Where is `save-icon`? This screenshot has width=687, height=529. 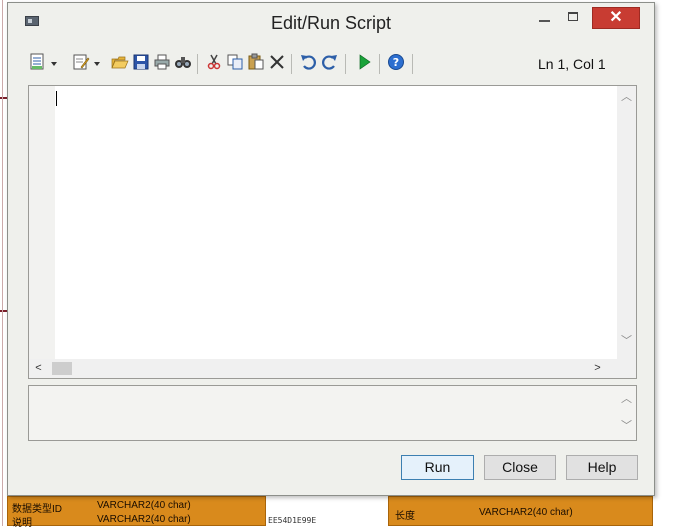 save-icon is located at coordinates (141, 64).